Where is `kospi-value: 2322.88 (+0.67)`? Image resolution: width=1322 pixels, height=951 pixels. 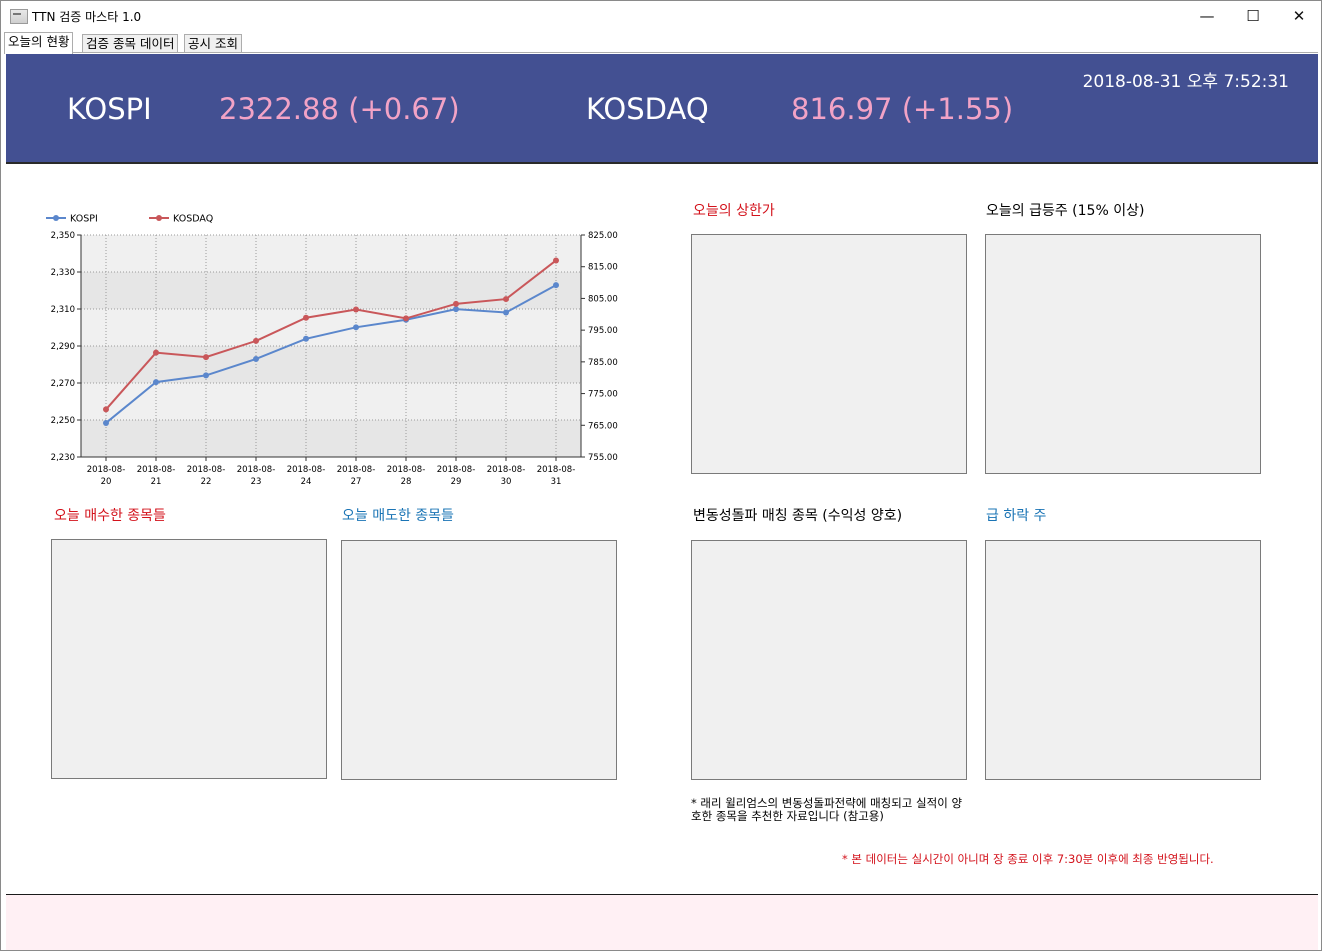 kospi-value: 2322.88 (+0.67) is located at coordinates (339, 109).